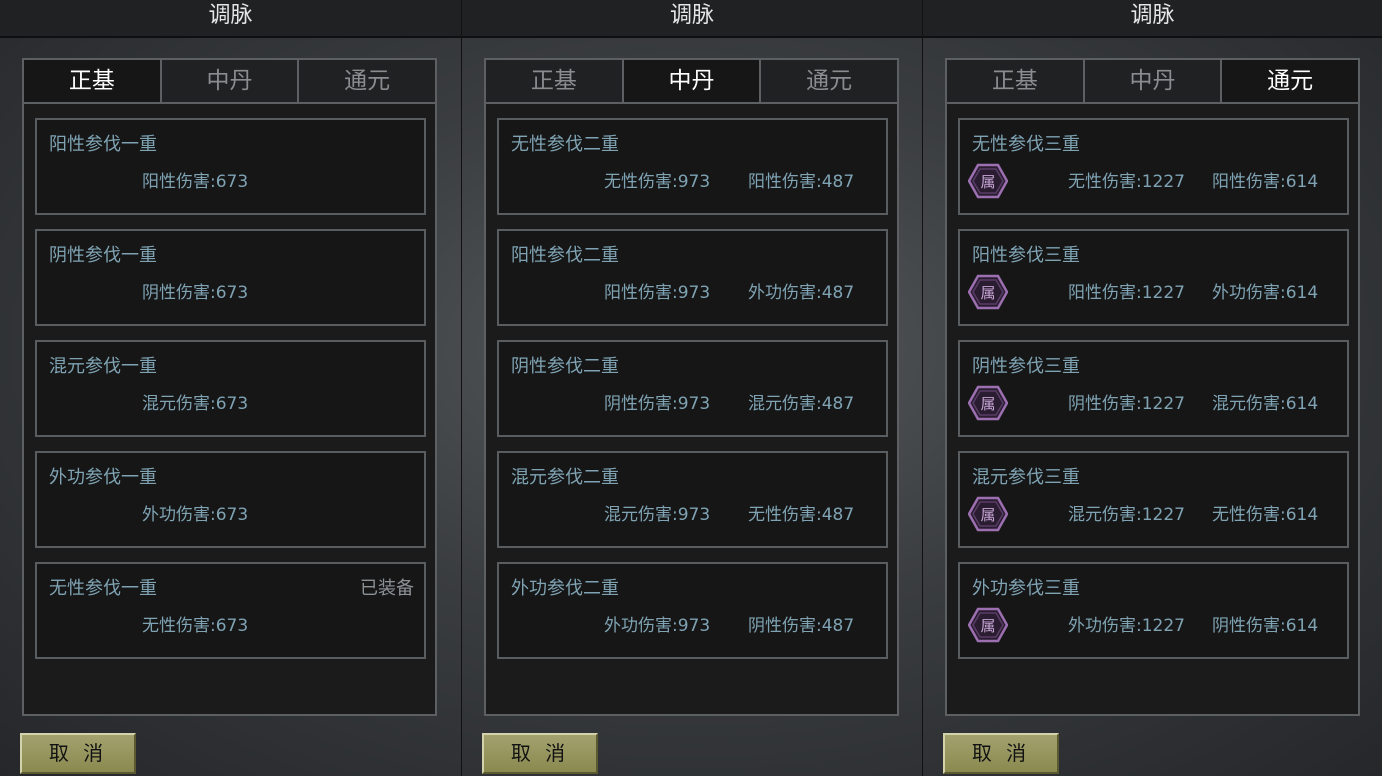  I want to click on equipped-label: 已装备, so click(387, 588).